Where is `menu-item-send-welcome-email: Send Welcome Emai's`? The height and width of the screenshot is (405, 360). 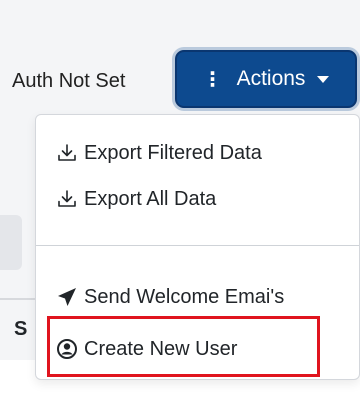
menu-item-send-welcome-email: Send Welcome Emai's is located at coordinates (170, 297).